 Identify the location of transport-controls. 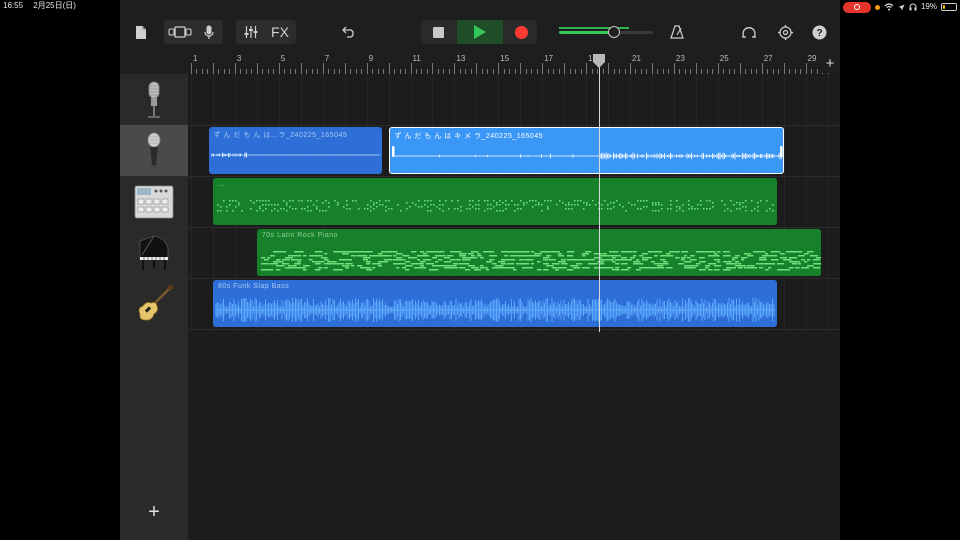
(479, 32).